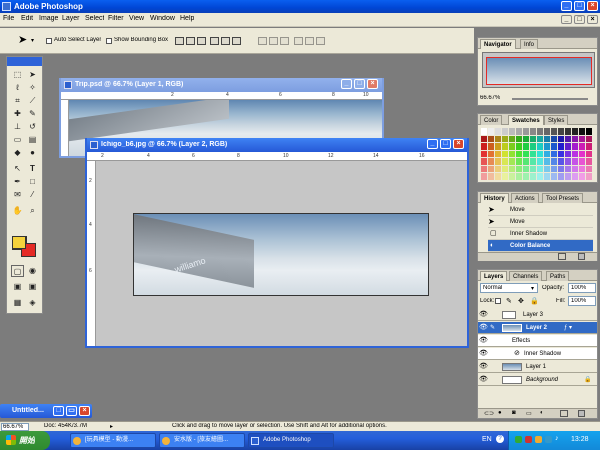 The height and width of the screenshot is (450, 600). I want to click on layer-row-layer-2: 👁 ✎ Layer 2 ƒ ▾, so click(537, 328).